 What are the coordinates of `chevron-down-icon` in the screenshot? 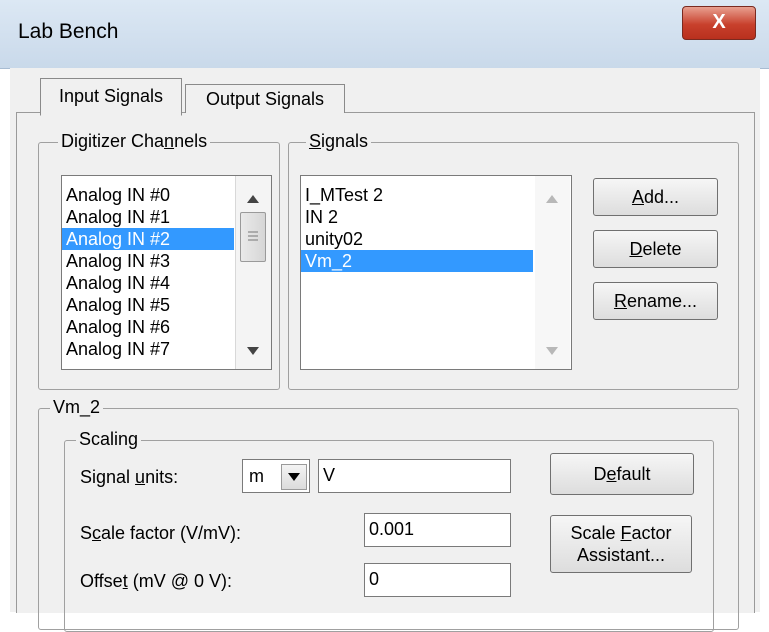 It's located at (294, 477).